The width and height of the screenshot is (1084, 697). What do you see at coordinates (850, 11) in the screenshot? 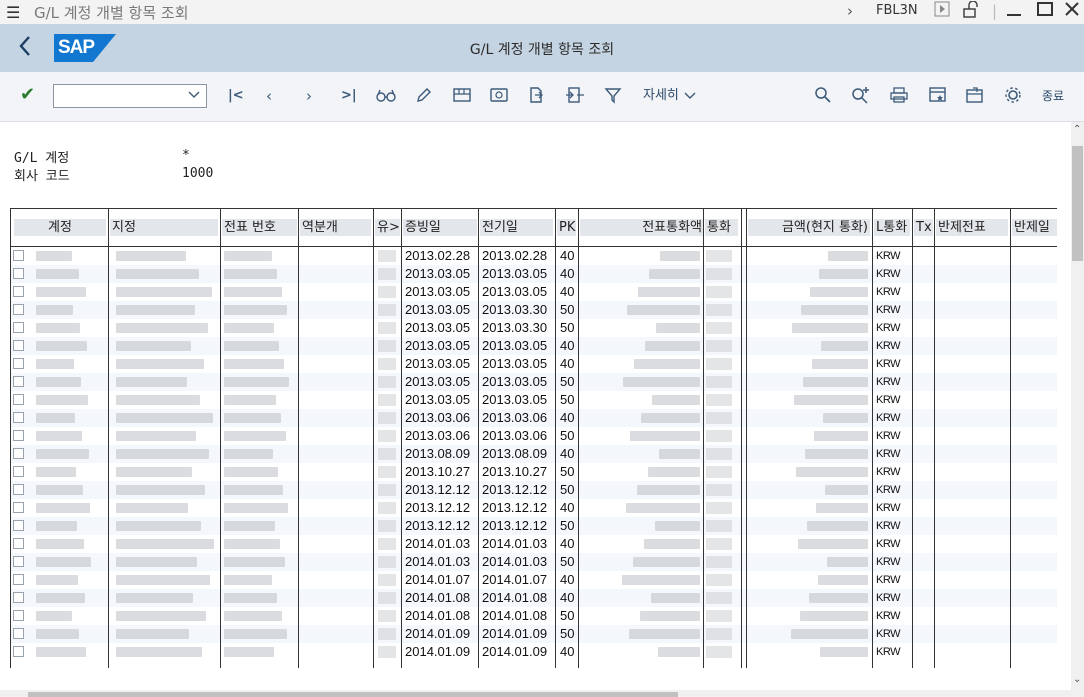
I see `chevron-right-icon: ›` at bounding box center [850, 11].